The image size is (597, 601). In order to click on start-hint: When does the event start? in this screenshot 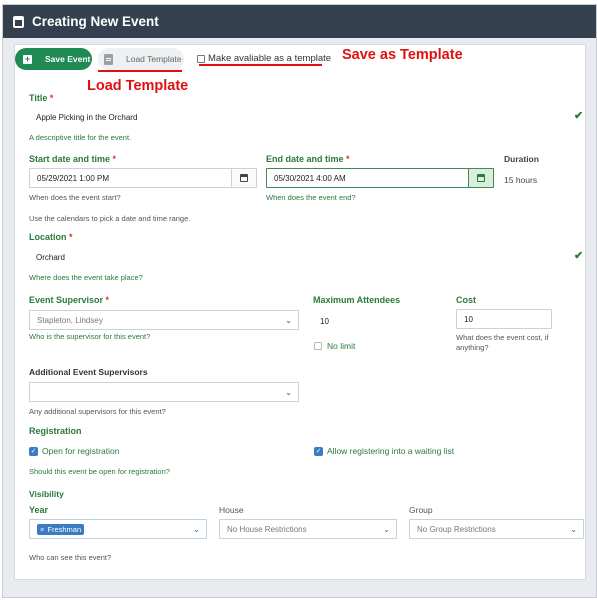, I will do `click(75, 197)`.